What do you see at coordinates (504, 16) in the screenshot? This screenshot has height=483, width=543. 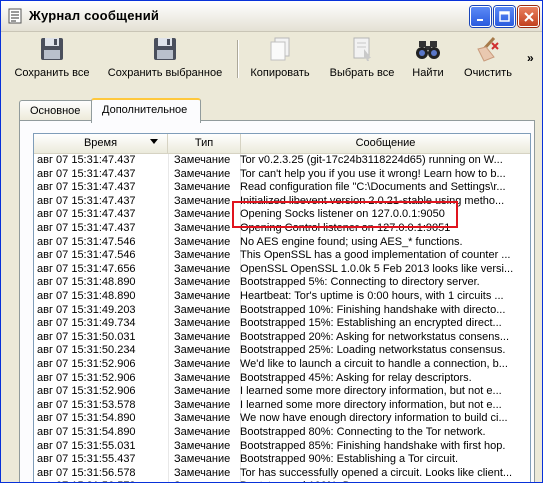 I see `maximize-button` at bounding box center [504, 16].